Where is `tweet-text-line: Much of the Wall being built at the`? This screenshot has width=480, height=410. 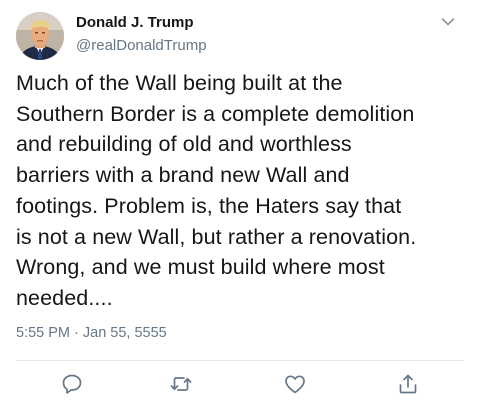 tweet-text-line: Much of the Wall being built at the is located at coordinates (179, 83).